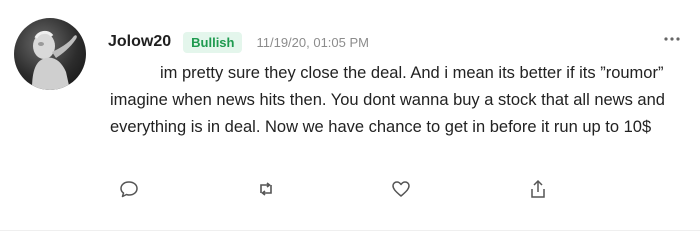 The width and height of the screenshot is (700, 246). I want to click on post-header: Jolow20 Bullish 11/19/20, 01:05 PM, so click(238, 42).